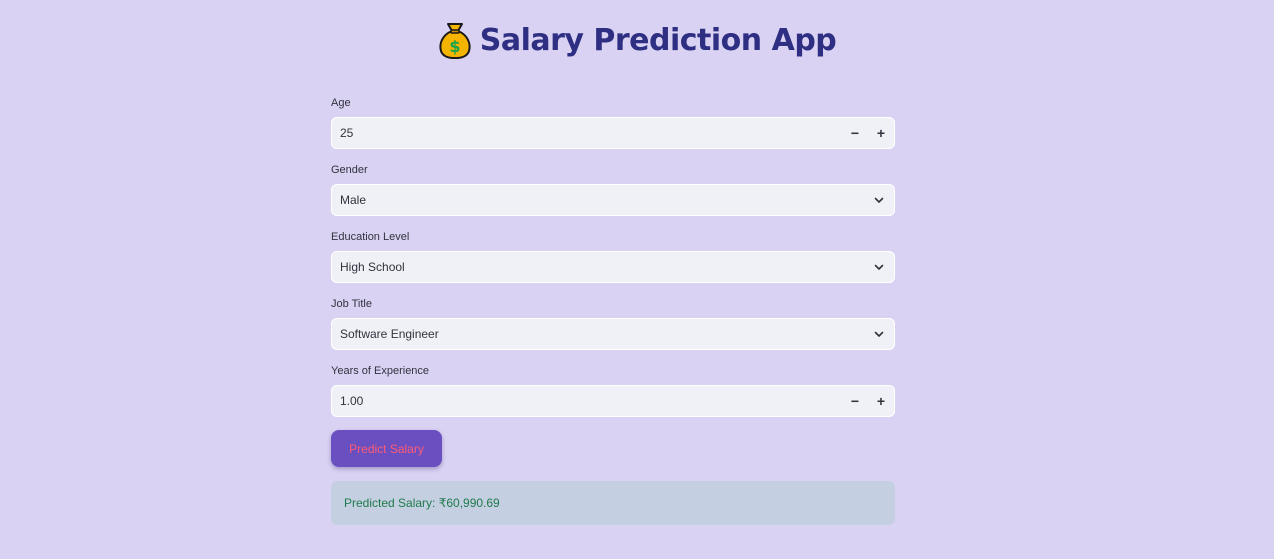 The width and height of the screenshot is (1274, 559). I want to click on age-field: Age 25 − +, so click(613, 122).